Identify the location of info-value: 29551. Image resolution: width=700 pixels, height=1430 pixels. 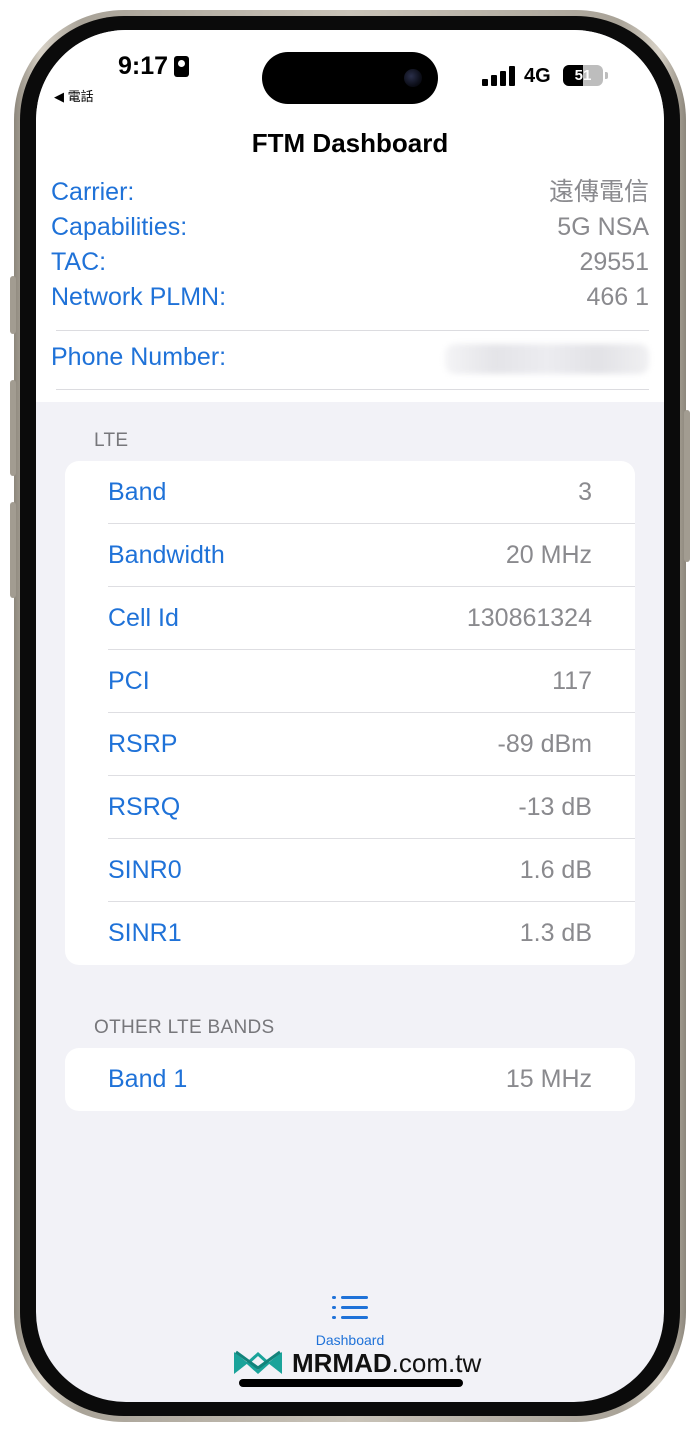
(614, 262).